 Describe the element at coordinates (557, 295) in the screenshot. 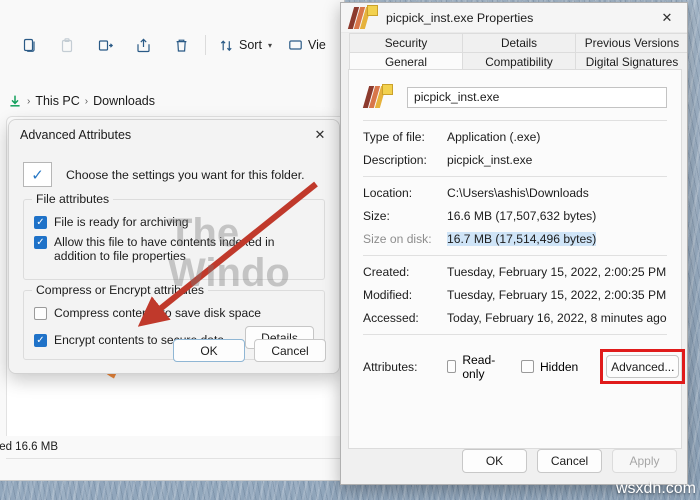

I see `value-modified: Tuesday, February 15, 2022, 2:00:35 PM` at that location.